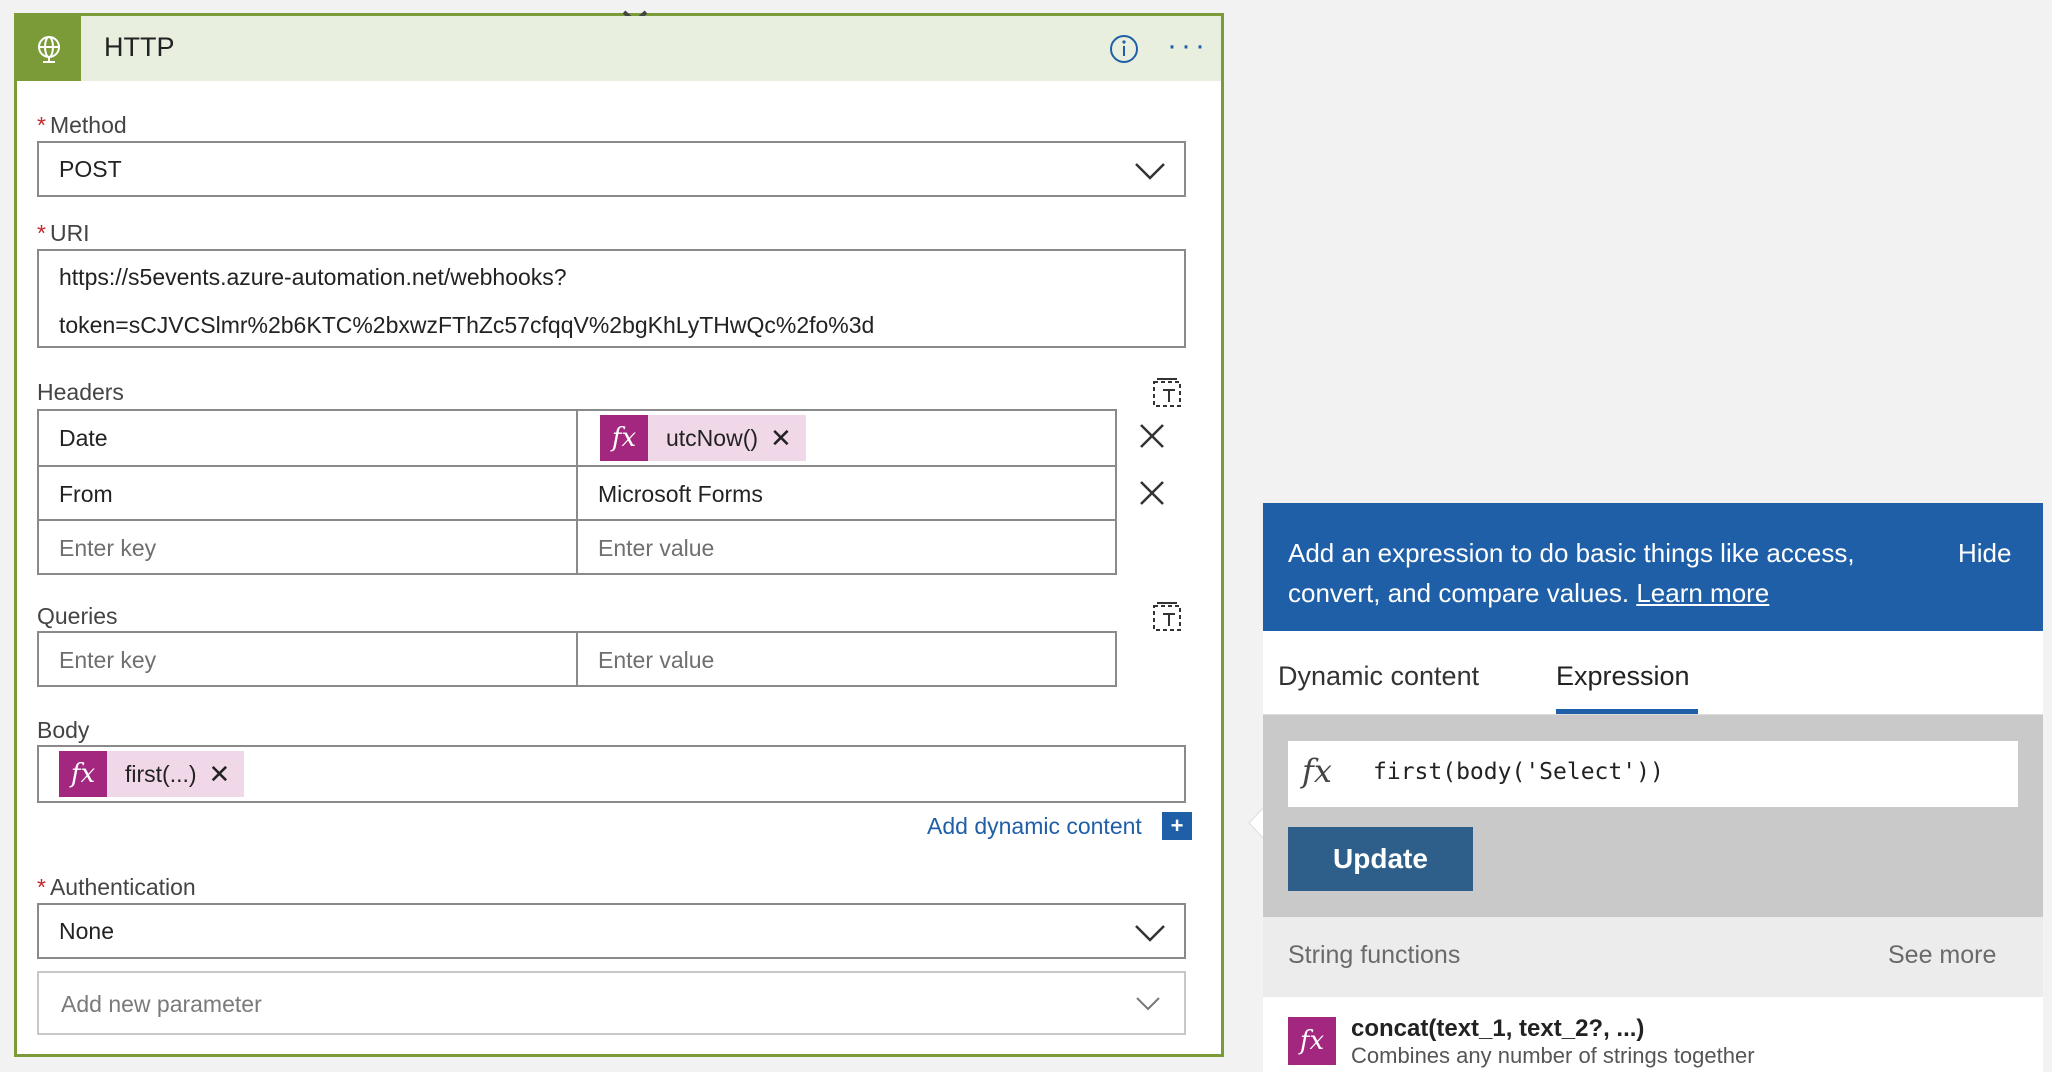 The image size is (2052, 1072). Describe the element at coordinates (82, 125) in the screenshot. I see `method-label: * Method` at that location.